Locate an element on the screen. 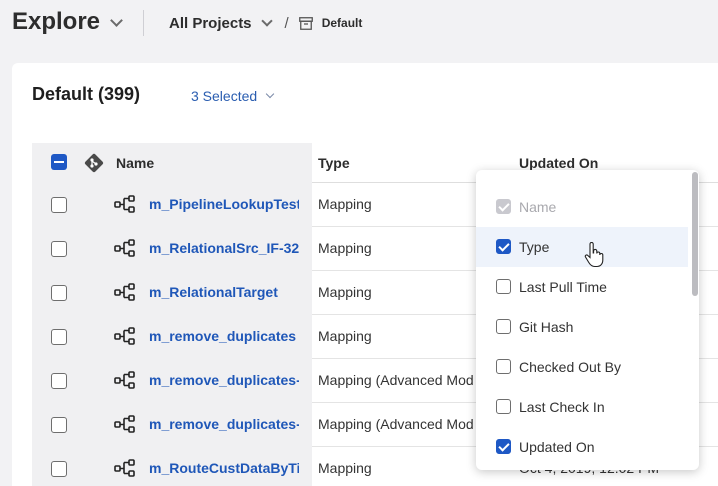 The image size is (718, 486). column-option-label: Git Hash is located at coordinates (546, 327).